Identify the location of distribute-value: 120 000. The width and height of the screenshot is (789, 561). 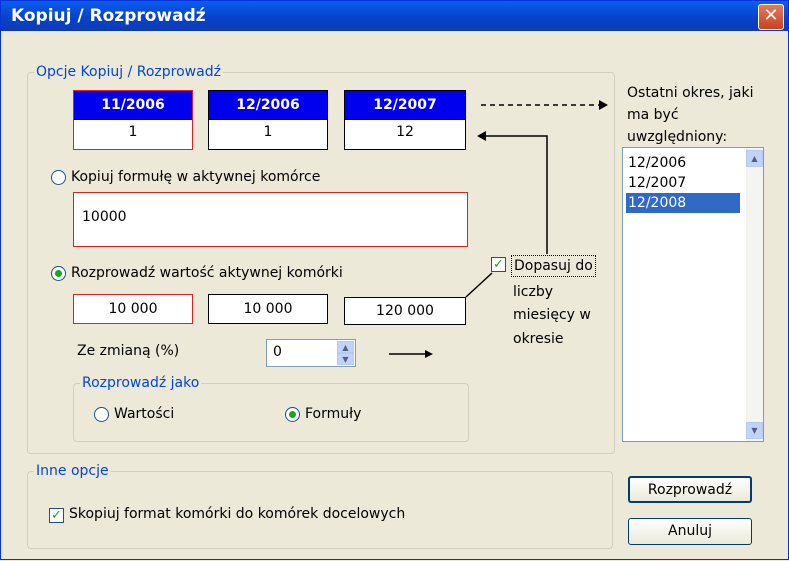
(405, 311).